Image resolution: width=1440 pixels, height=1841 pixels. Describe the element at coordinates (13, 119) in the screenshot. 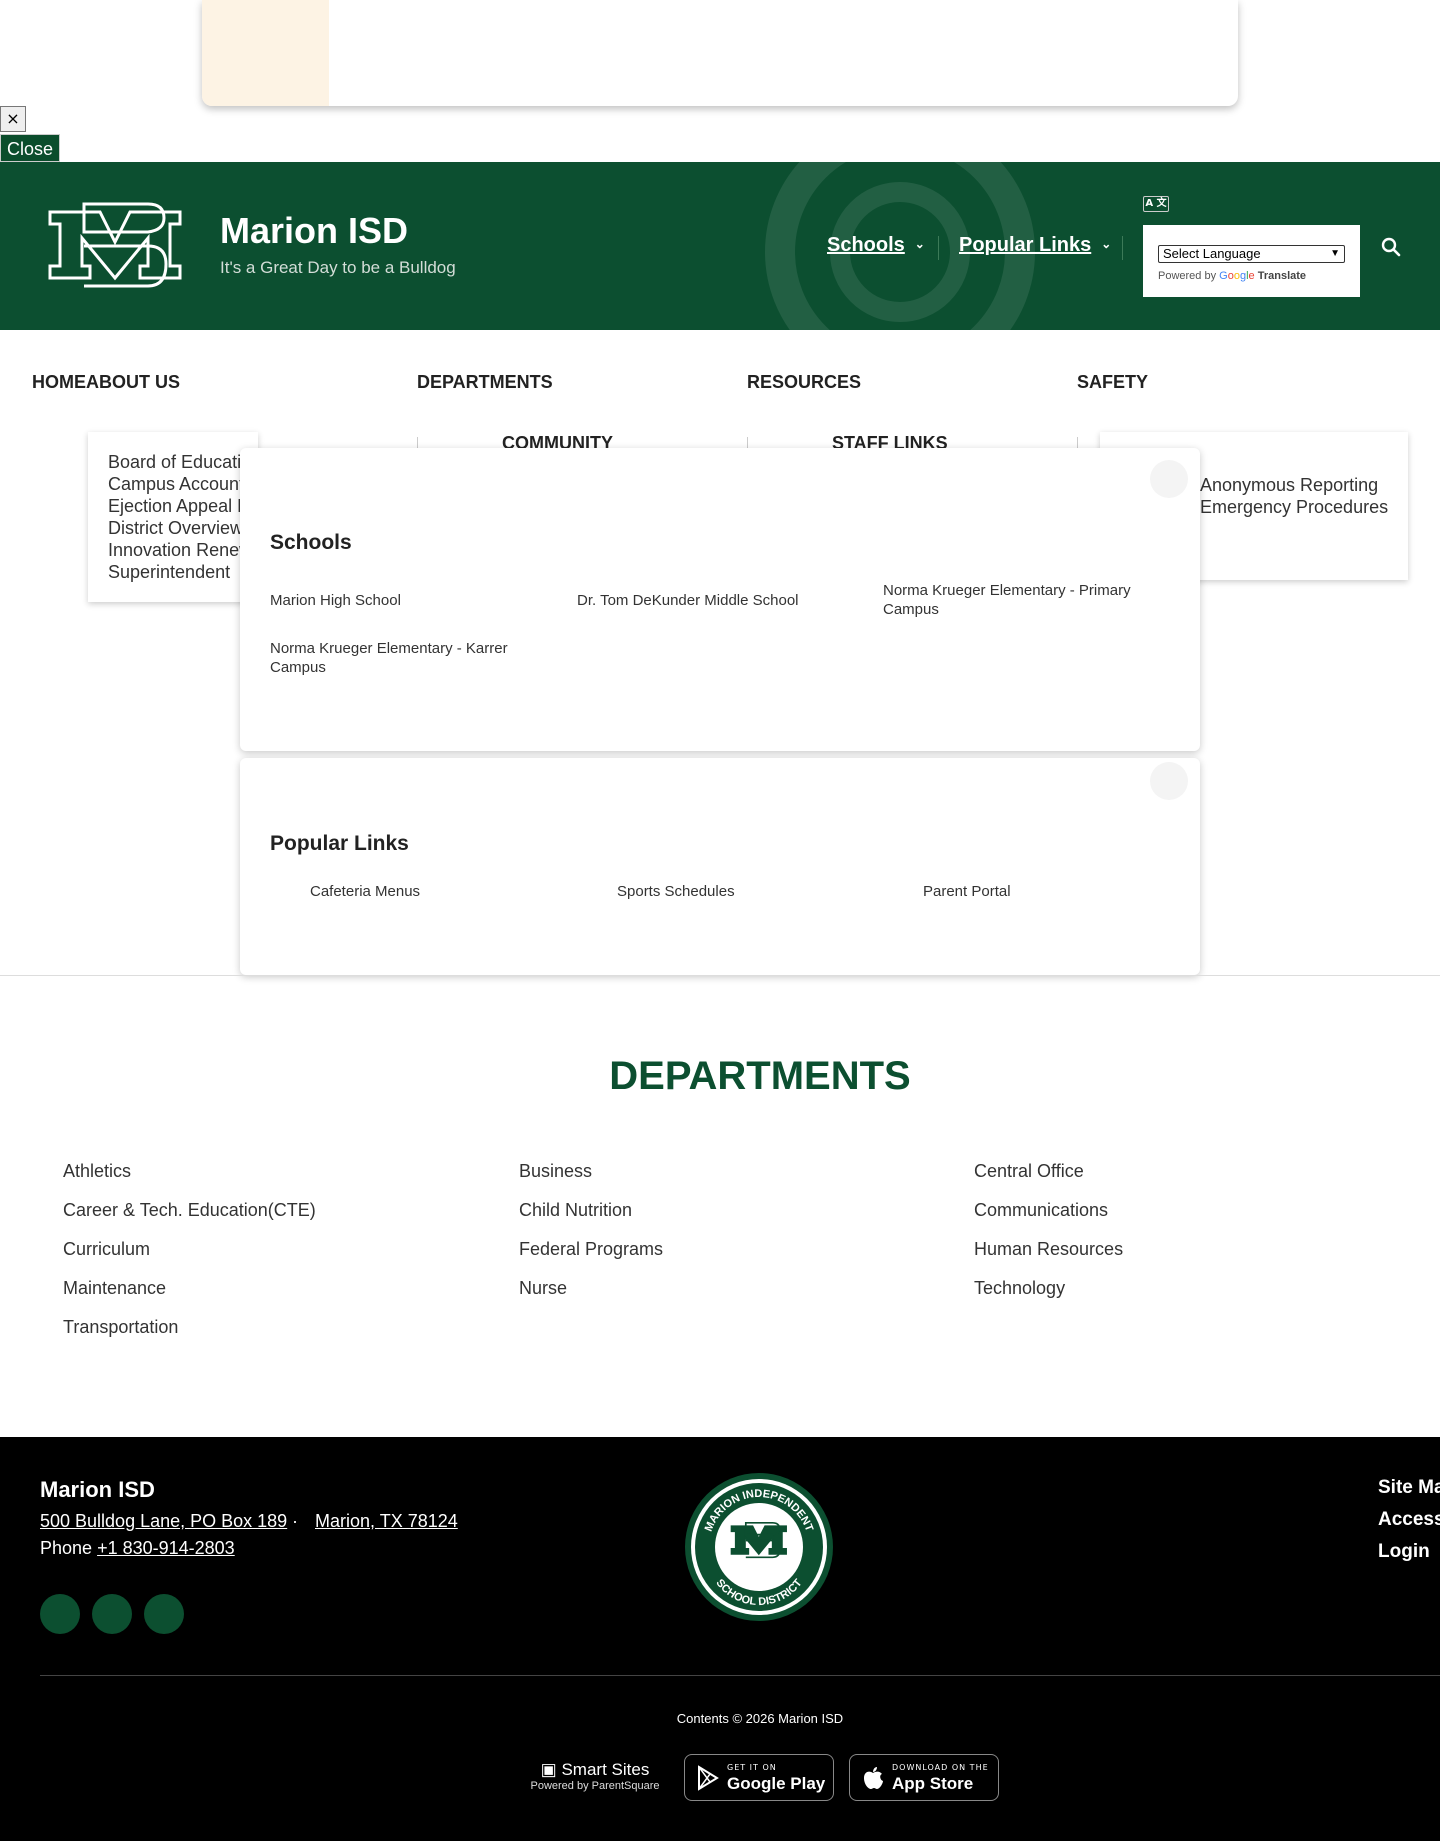

I see `dismiss-x-button: ×` at that location.